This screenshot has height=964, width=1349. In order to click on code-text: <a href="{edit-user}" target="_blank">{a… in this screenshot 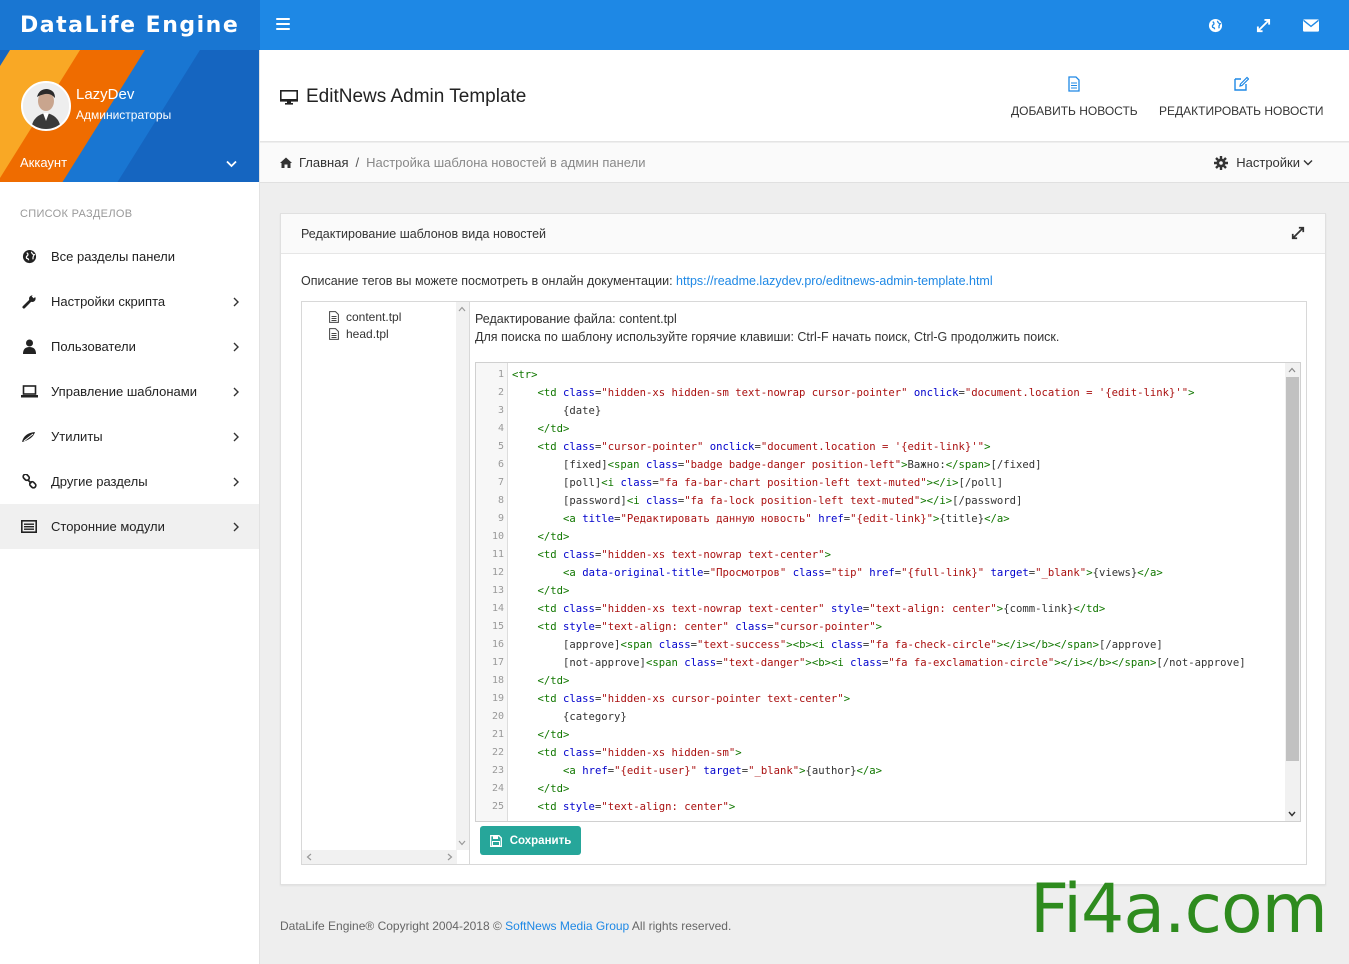, I will do `click(693, 771)`.